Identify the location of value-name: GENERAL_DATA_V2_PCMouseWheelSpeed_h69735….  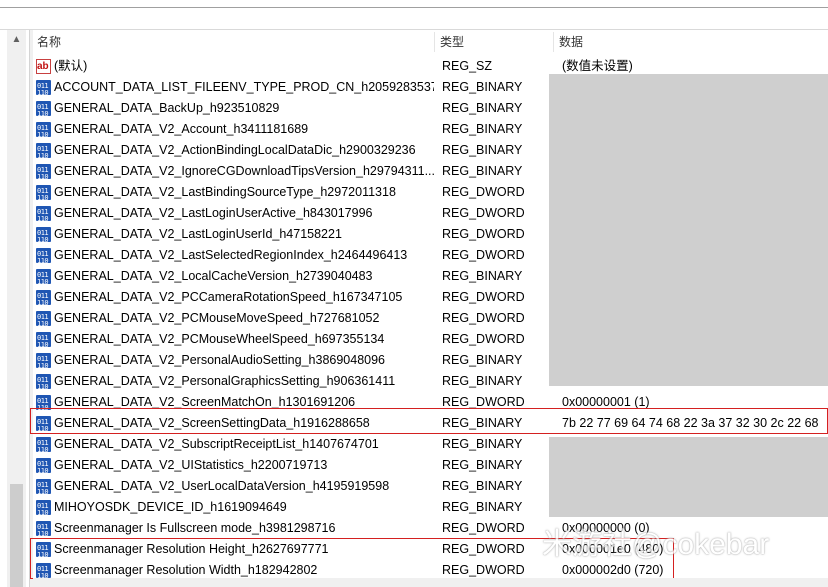
(219, 339).